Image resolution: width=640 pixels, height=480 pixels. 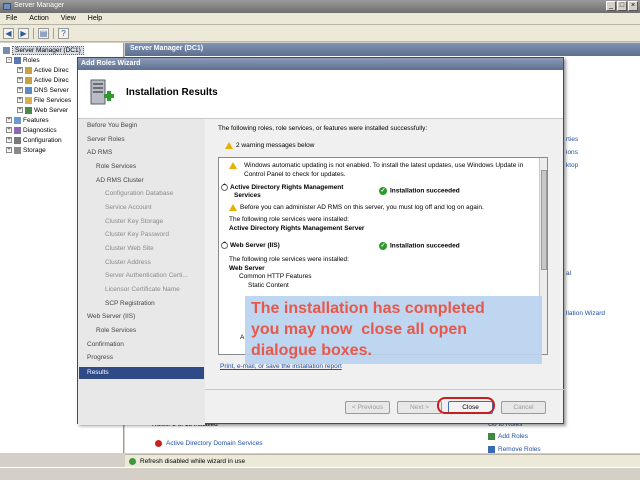 What do you see at coordinates (585, 313) in the screenshot?
I see `right-link: llation Wizard` at bounding box center [585, 313].